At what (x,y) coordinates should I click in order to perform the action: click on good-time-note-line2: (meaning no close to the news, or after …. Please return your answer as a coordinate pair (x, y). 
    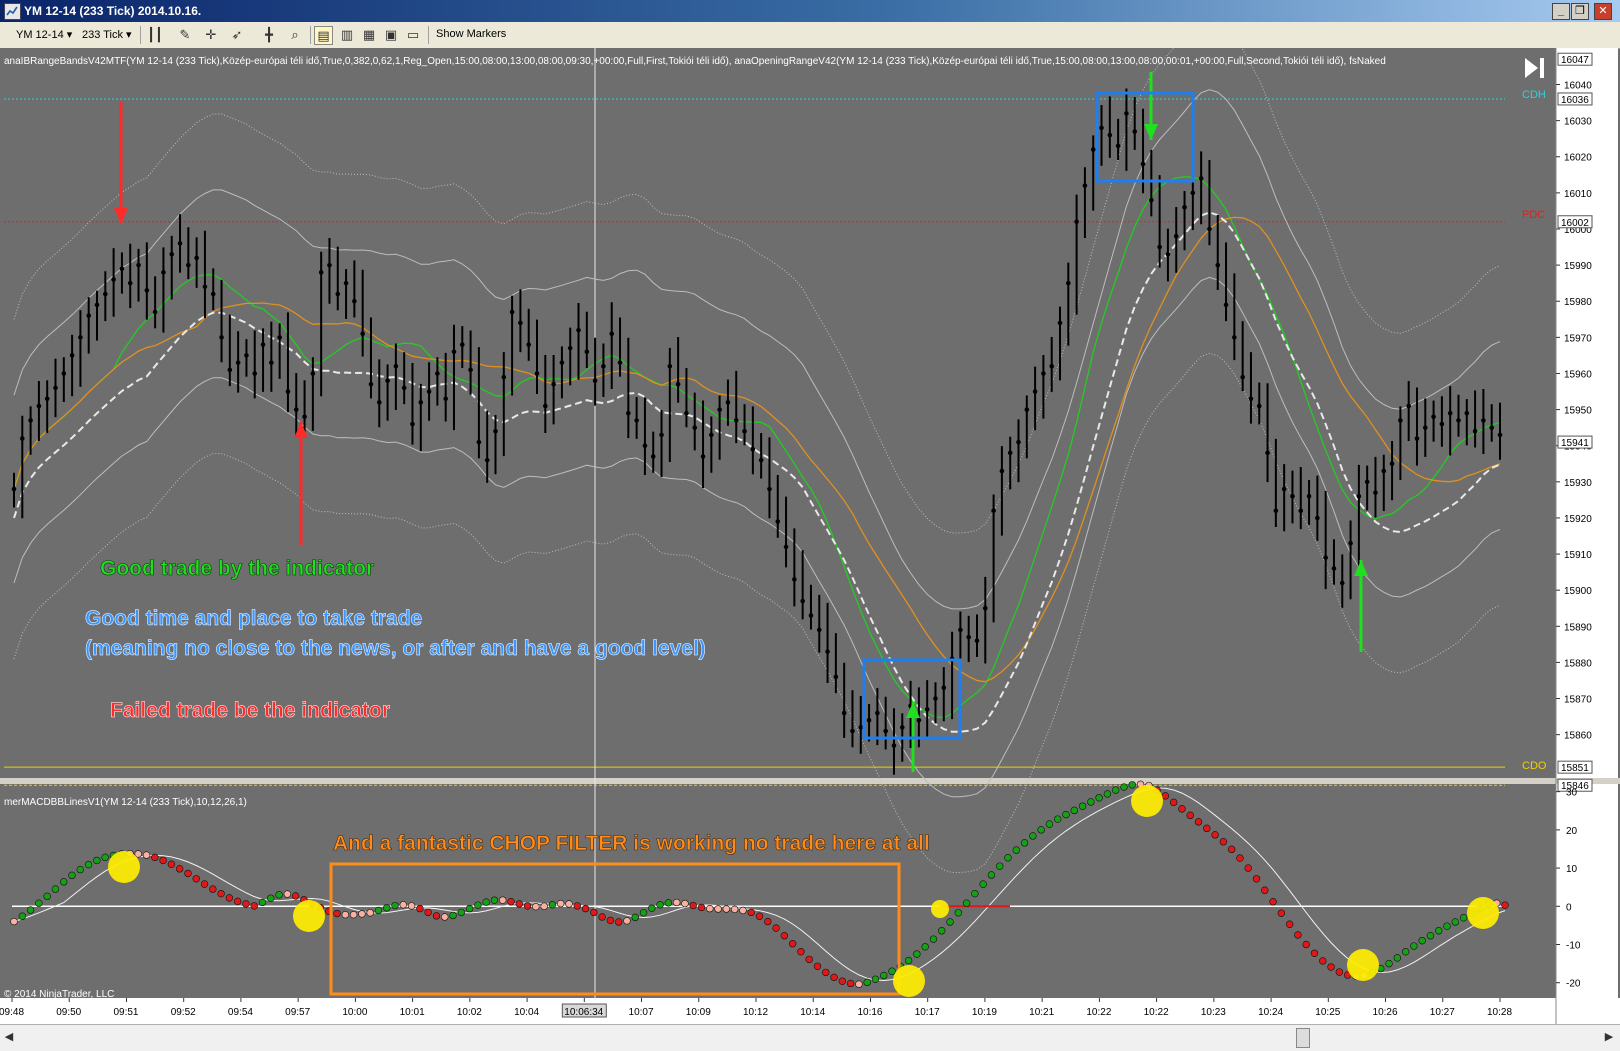
    Looking at the image, I should click on (395, 648).